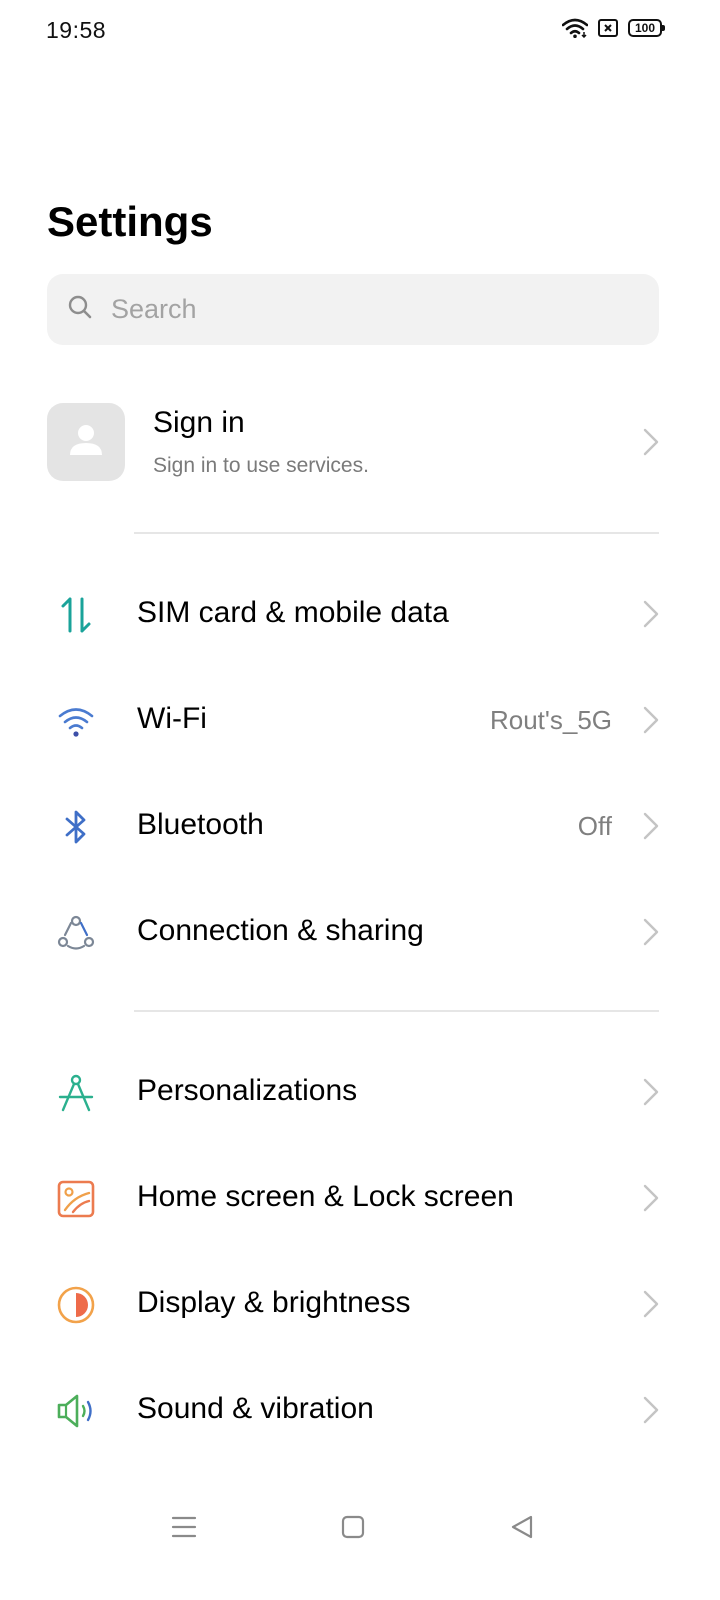  I want to click on sim-card-mobile-data-row: SIM card & mobile data, so click(360, 614).